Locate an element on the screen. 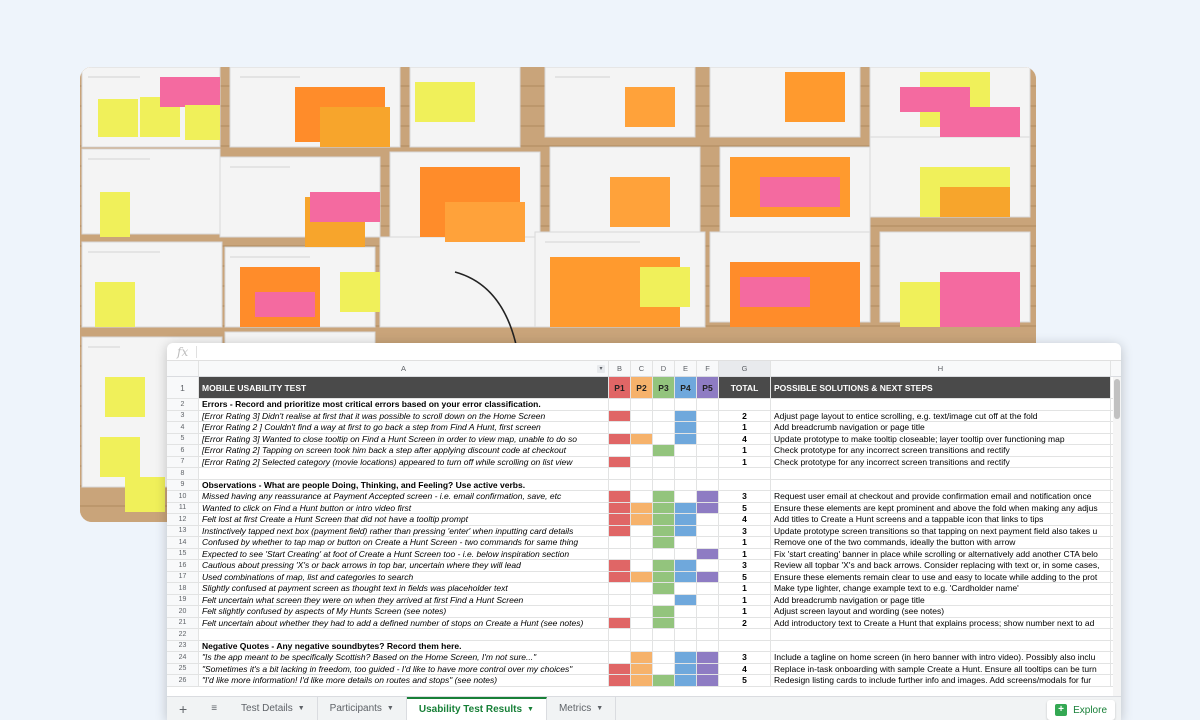 This screenshot has height=720, width=1200. row-number: 26 is located at coordinates (183, 680).